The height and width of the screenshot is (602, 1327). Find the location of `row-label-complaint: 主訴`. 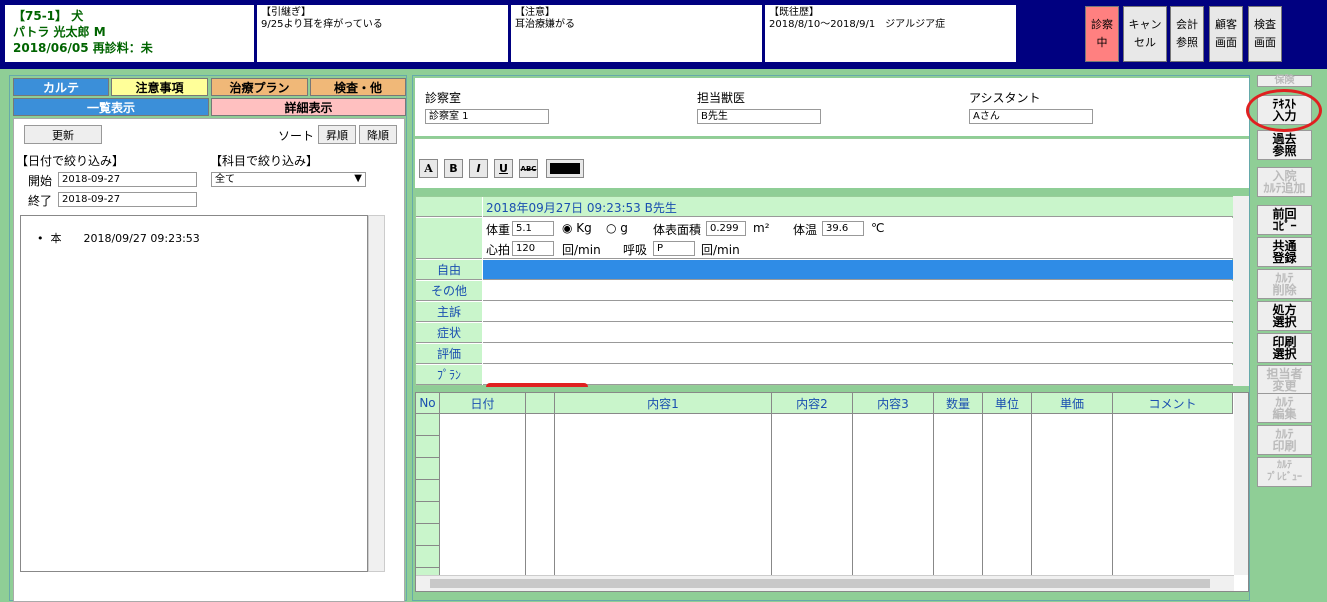

row-label-complaint: 主訴 is located at coordinates (449, 312).